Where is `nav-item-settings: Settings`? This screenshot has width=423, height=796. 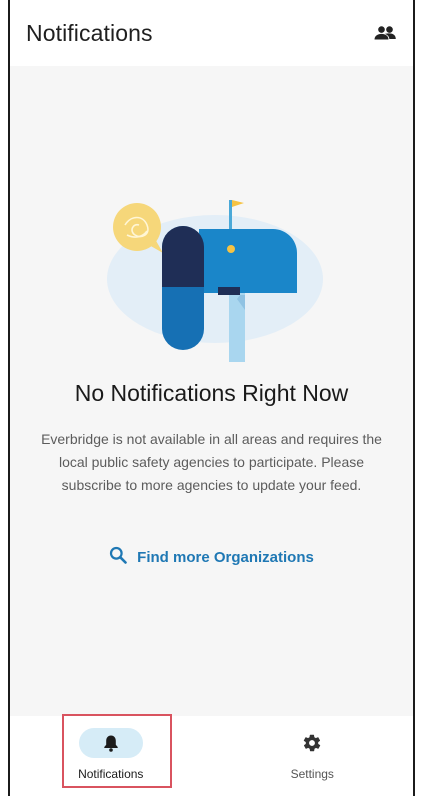 nav-item-settings: Settings is located at coordinates (313, 756).